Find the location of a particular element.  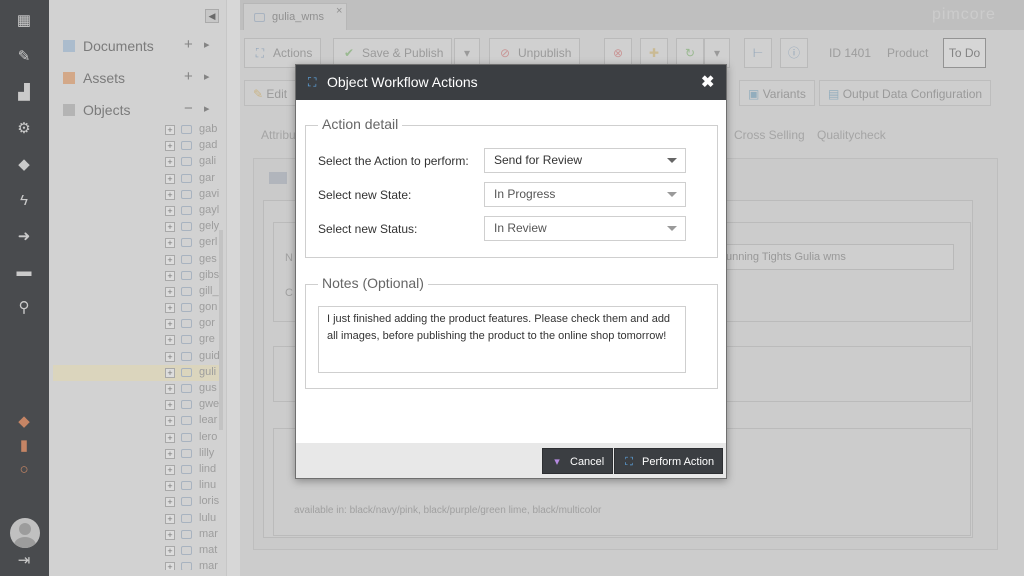

state-label: Select new State: is located at coordinates (365, 195).